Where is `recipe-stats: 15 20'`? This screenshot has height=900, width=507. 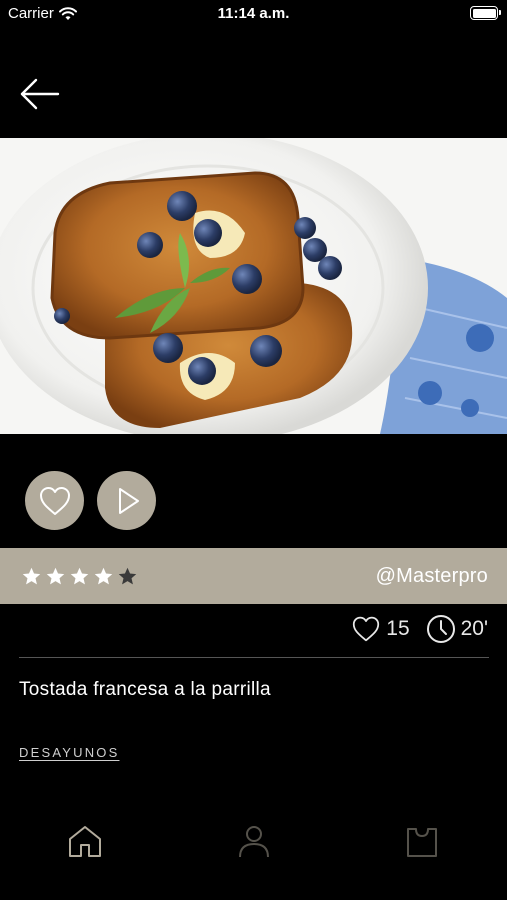
recipe-stats: 15 20' is located at coordinates (419, 629).